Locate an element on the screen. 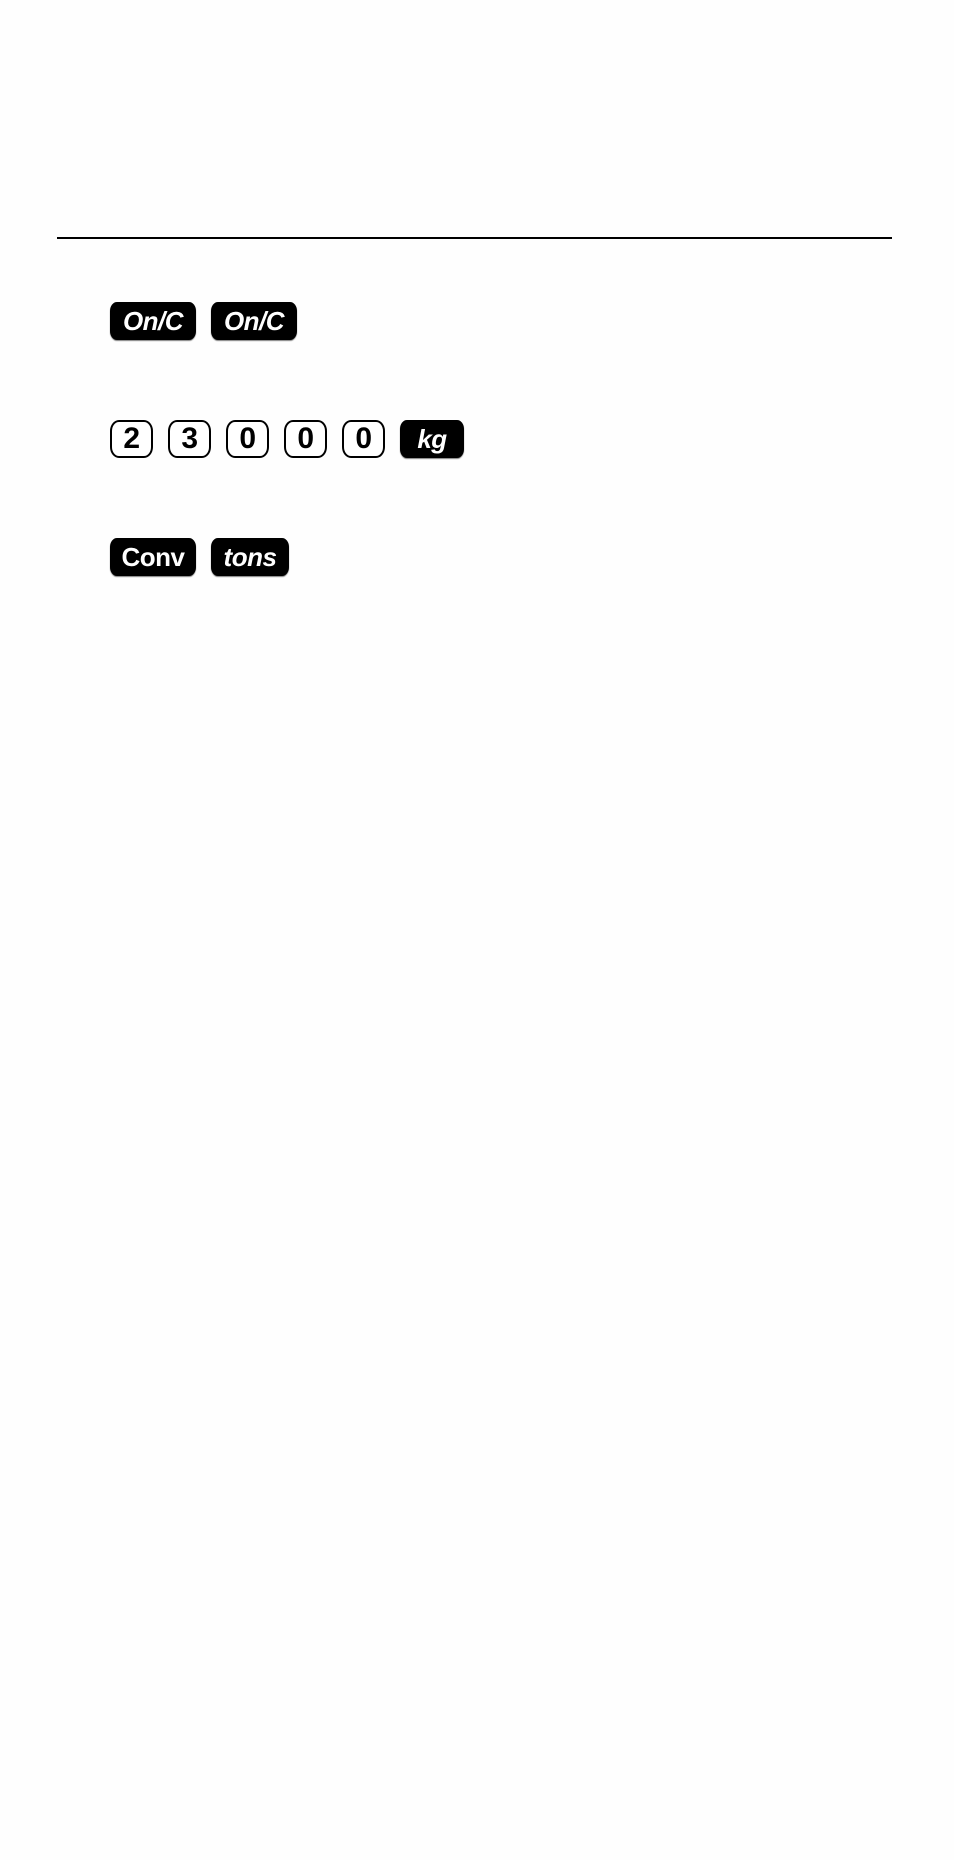 The height and width of the screenshot is (1860, 954). section-divider is located at coordinates (474, 238).